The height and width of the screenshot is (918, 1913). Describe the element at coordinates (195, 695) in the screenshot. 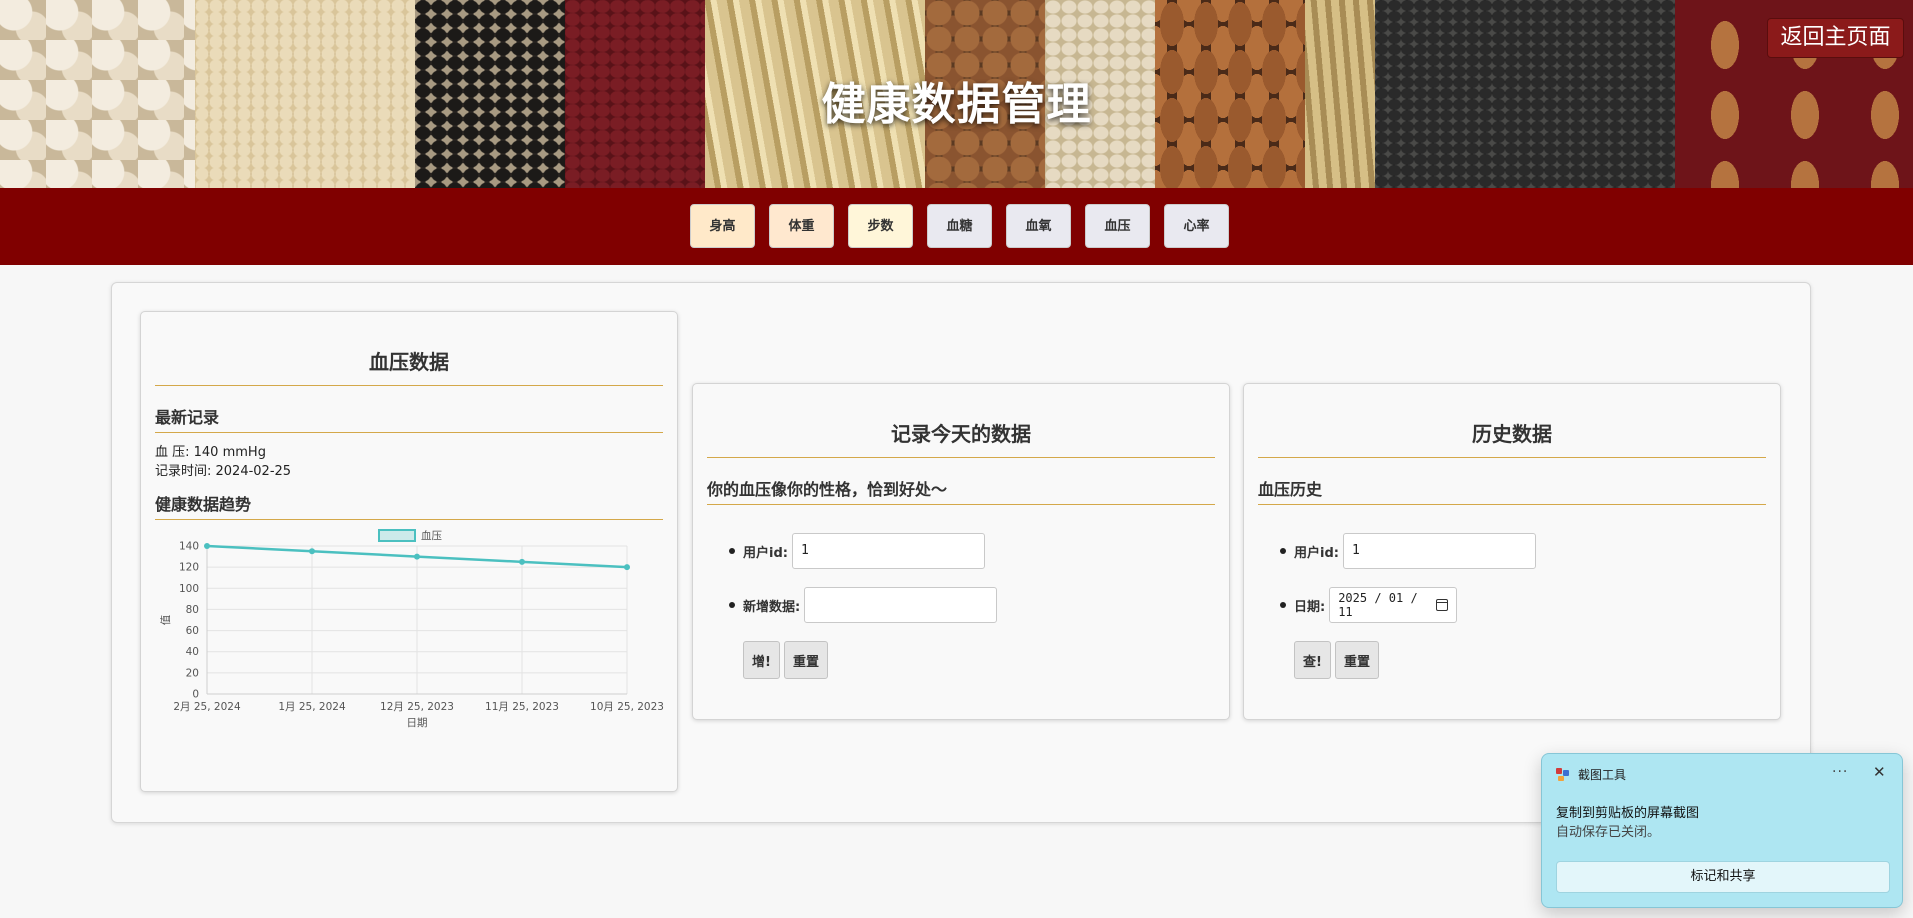

I see `y-tick-label: 0` at that location.